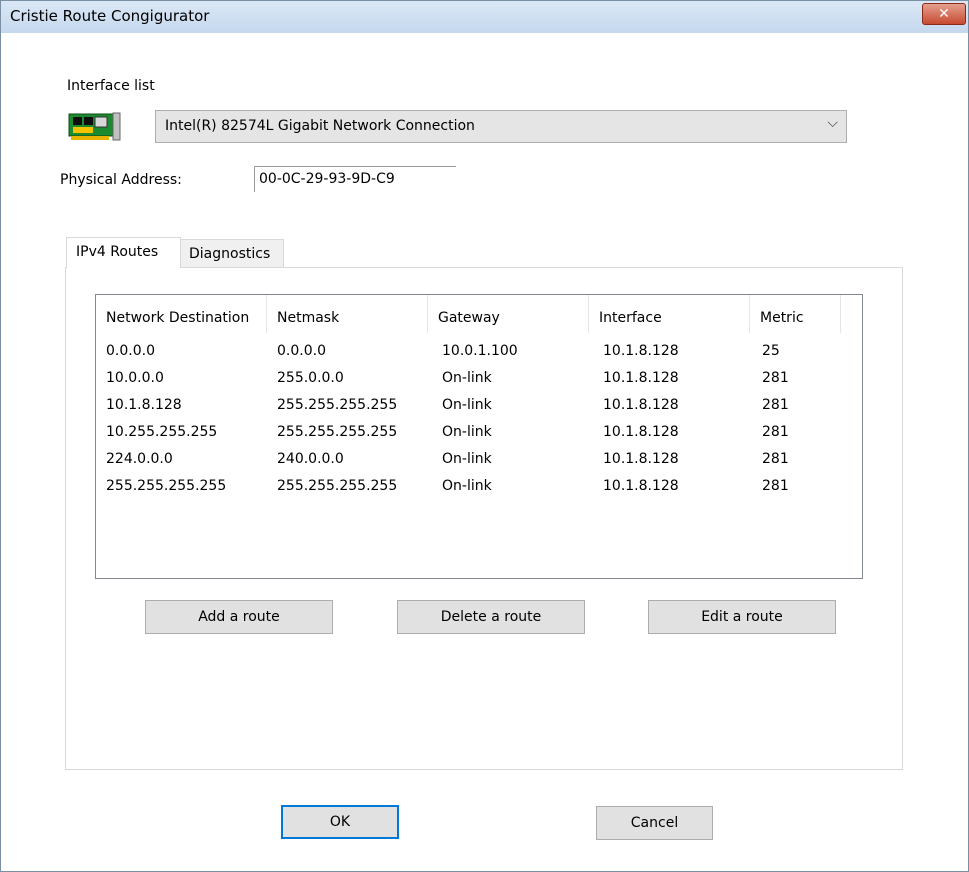 This screenshot has height=872, width=969. What do you see at coordinates (795, 314) in the screenshot?
I see `column-header-metric: Metric` at bounding box center [795, 314].